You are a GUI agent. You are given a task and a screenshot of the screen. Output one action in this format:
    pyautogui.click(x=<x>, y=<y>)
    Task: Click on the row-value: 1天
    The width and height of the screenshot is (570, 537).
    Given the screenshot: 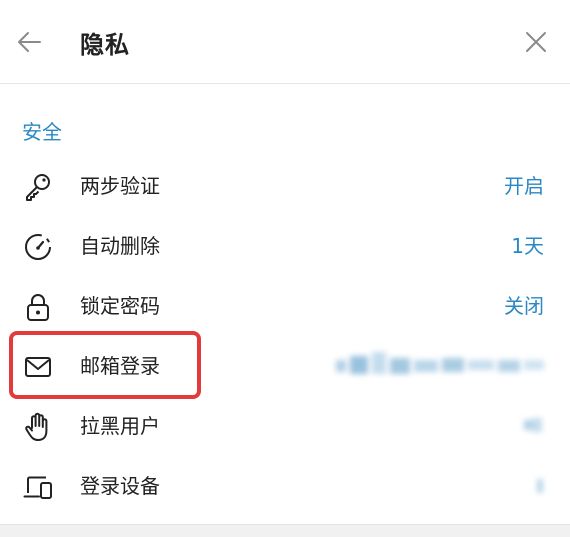 What is the action you would take?
    pyautogui.click(x=527, y=246)
    